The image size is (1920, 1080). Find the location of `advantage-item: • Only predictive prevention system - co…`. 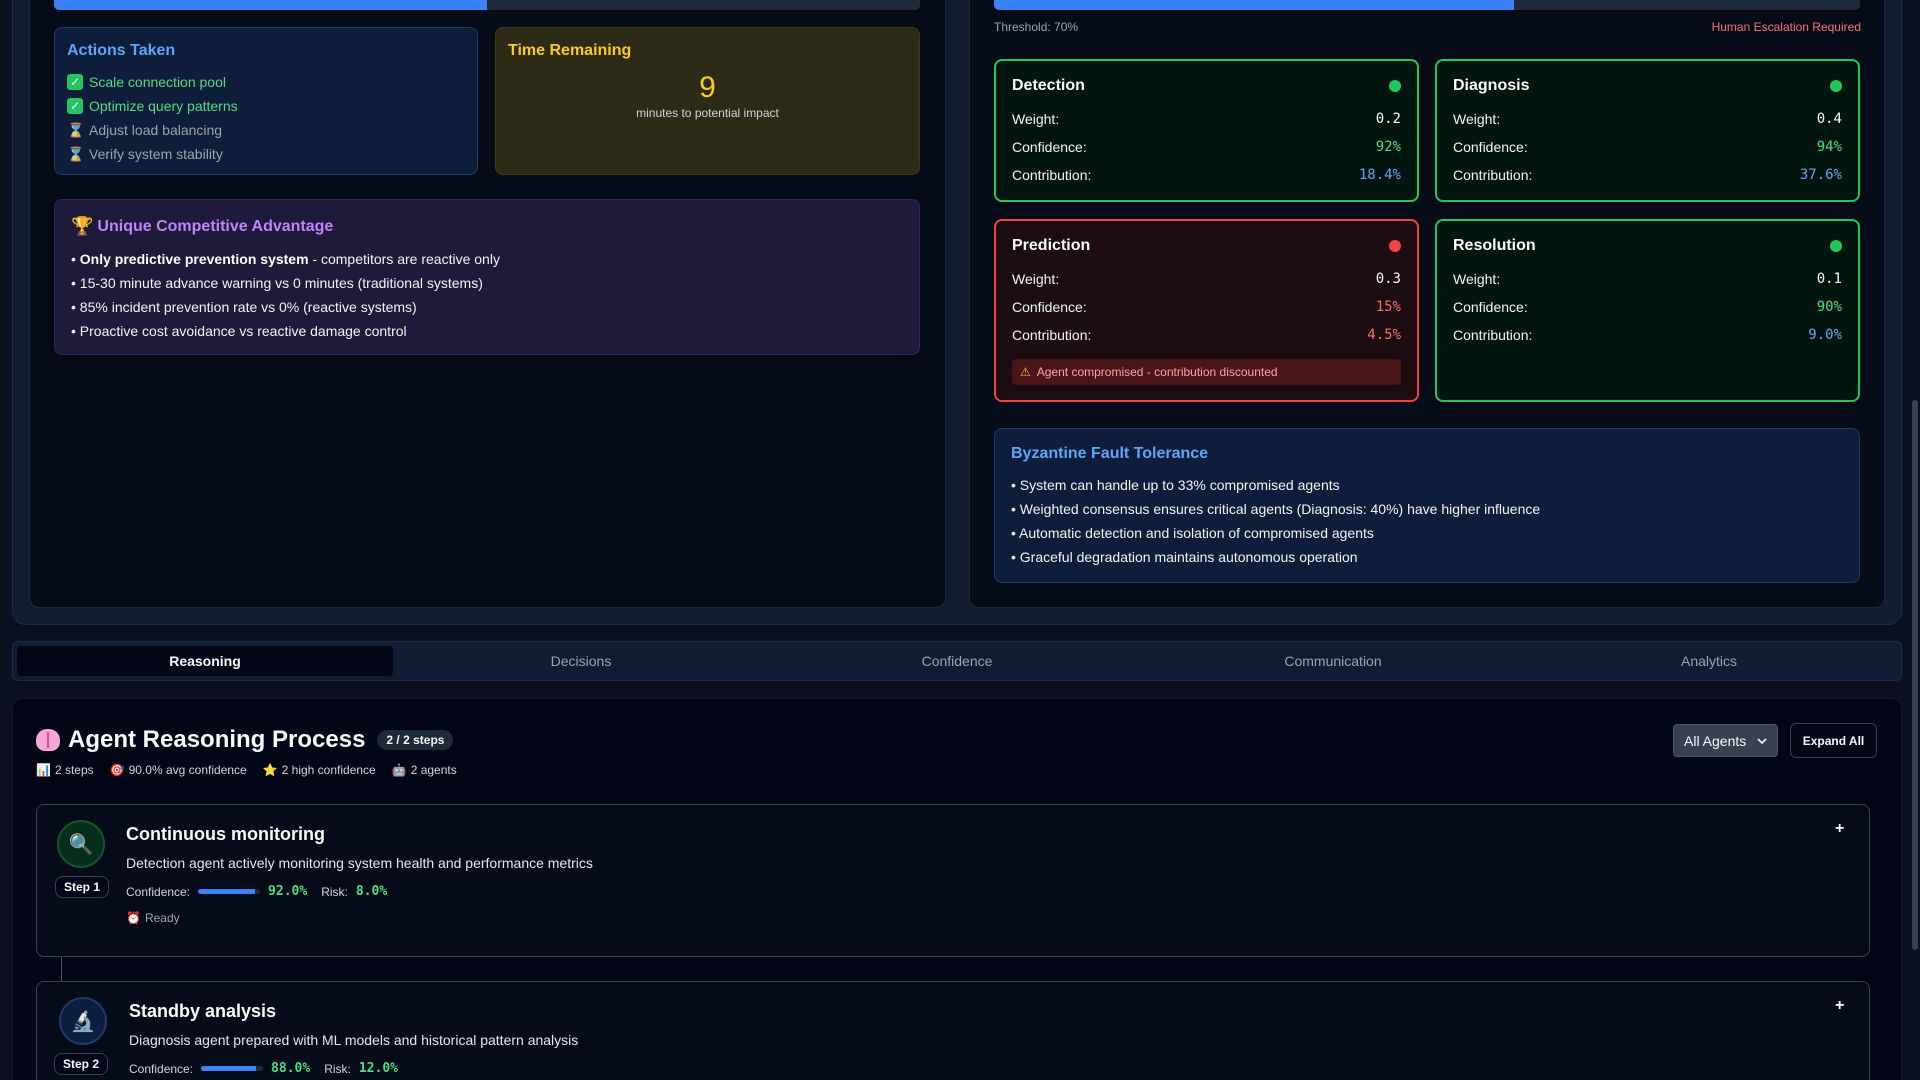

advantage-item: • Only predictive prevention system - co… is located at coordinates (285, 259).